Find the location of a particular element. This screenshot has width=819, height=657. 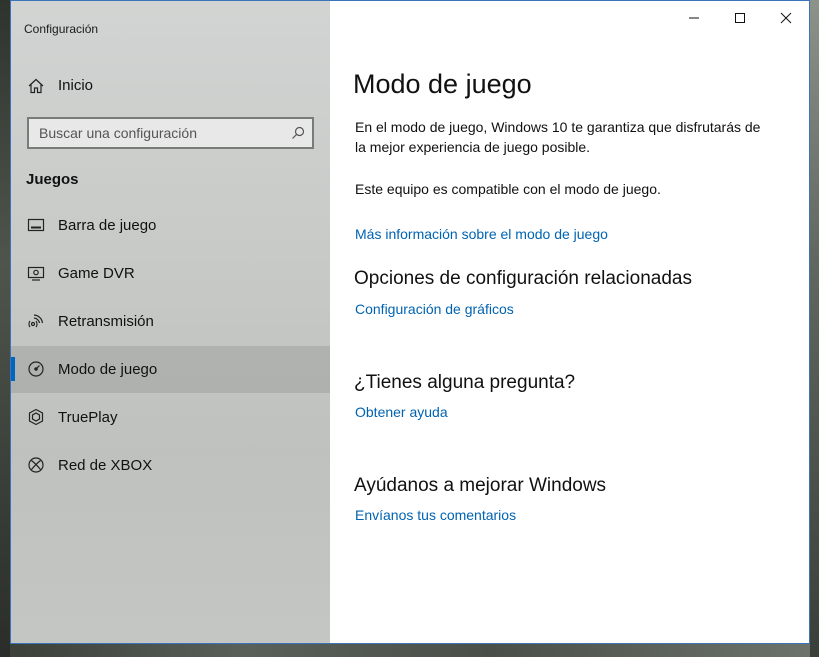

minimize-icon is located at coordinates (694, 18).